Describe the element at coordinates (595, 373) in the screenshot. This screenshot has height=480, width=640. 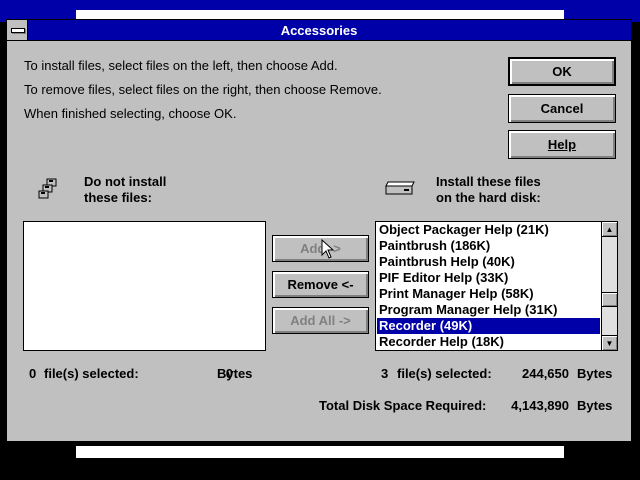
I see `right-bytes-label: Bytes` at that location.